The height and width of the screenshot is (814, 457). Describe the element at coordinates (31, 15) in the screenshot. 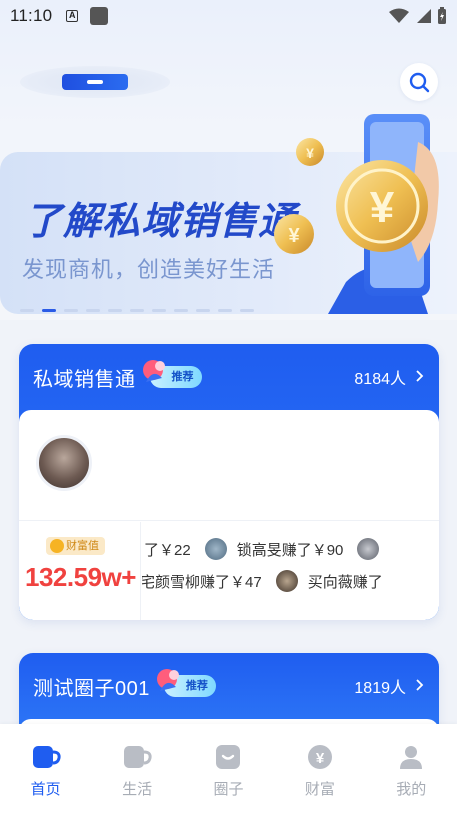

I see `status-time: 11:10` at that location.